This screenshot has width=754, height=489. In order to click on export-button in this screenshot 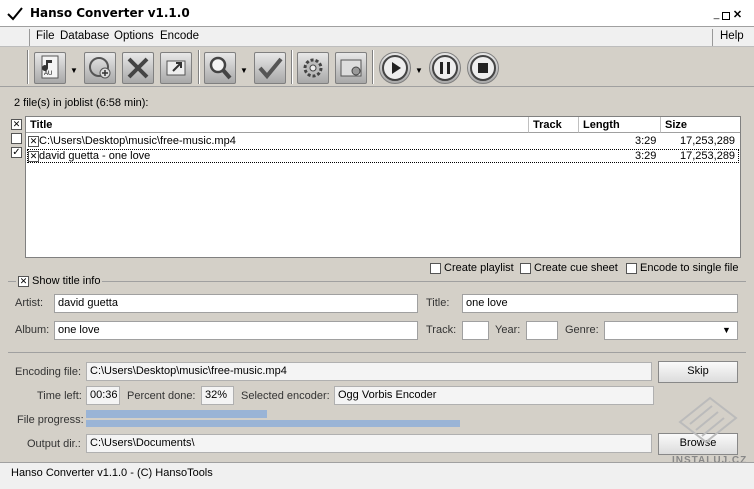, I will do `click(176, 68)`.